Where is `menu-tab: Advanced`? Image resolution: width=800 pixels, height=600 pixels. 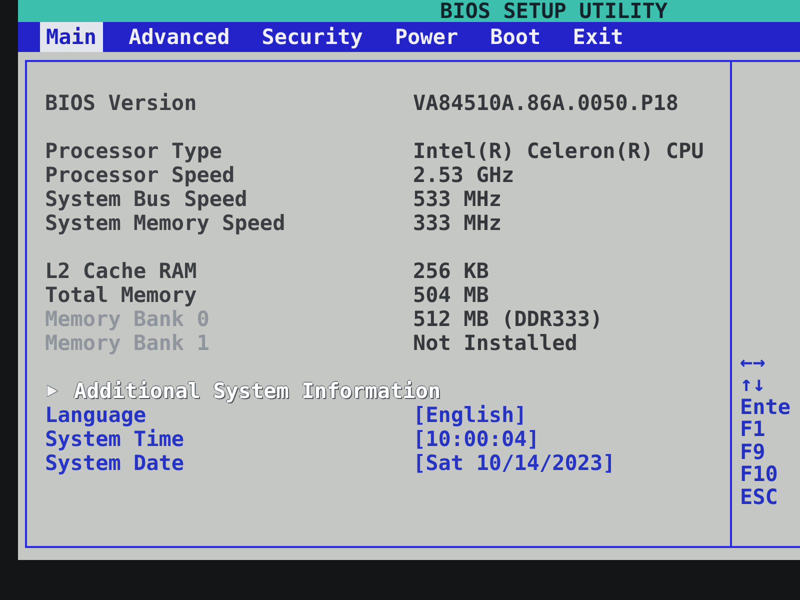
menu-tab: Advanced is located at coordinates (179, 37).